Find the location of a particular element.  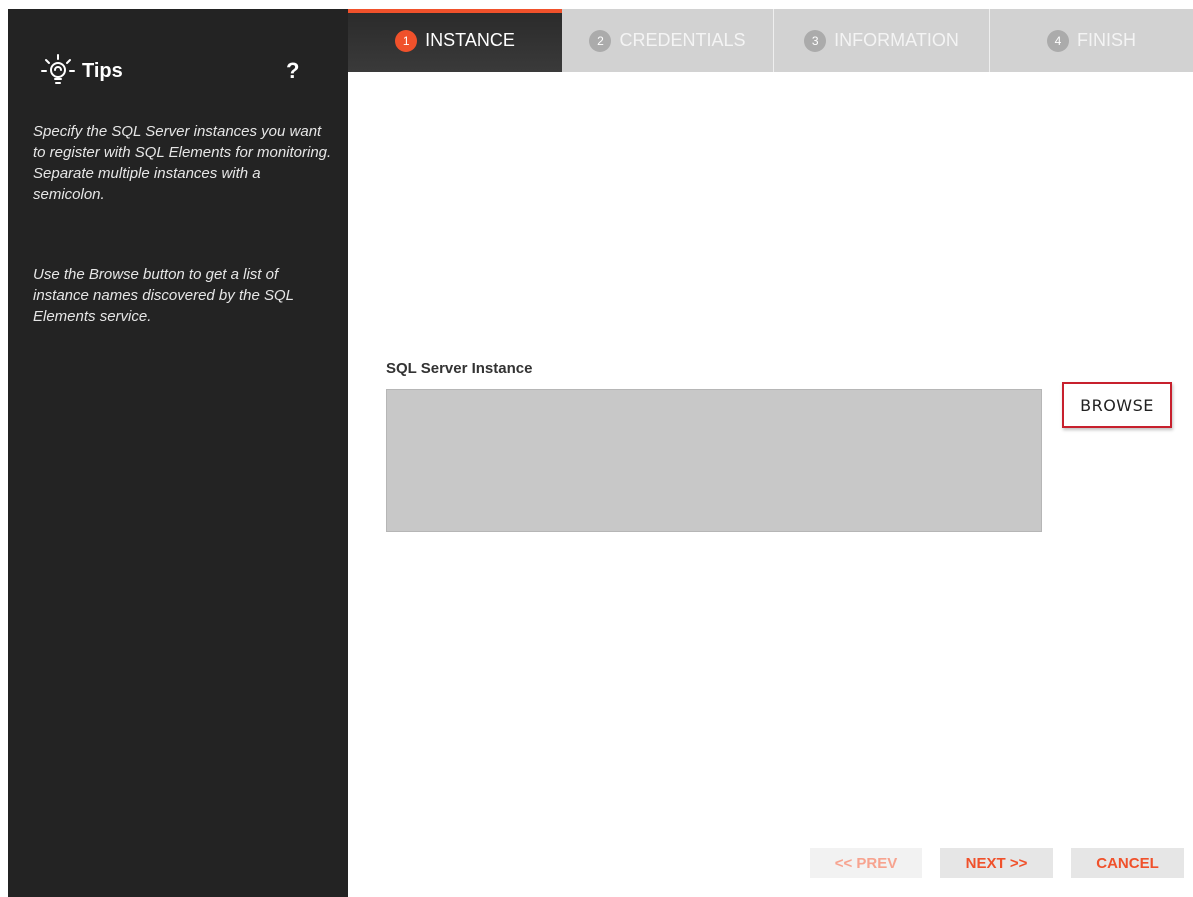

tab-label: INSTANCE is located at coordinates (470, 40).